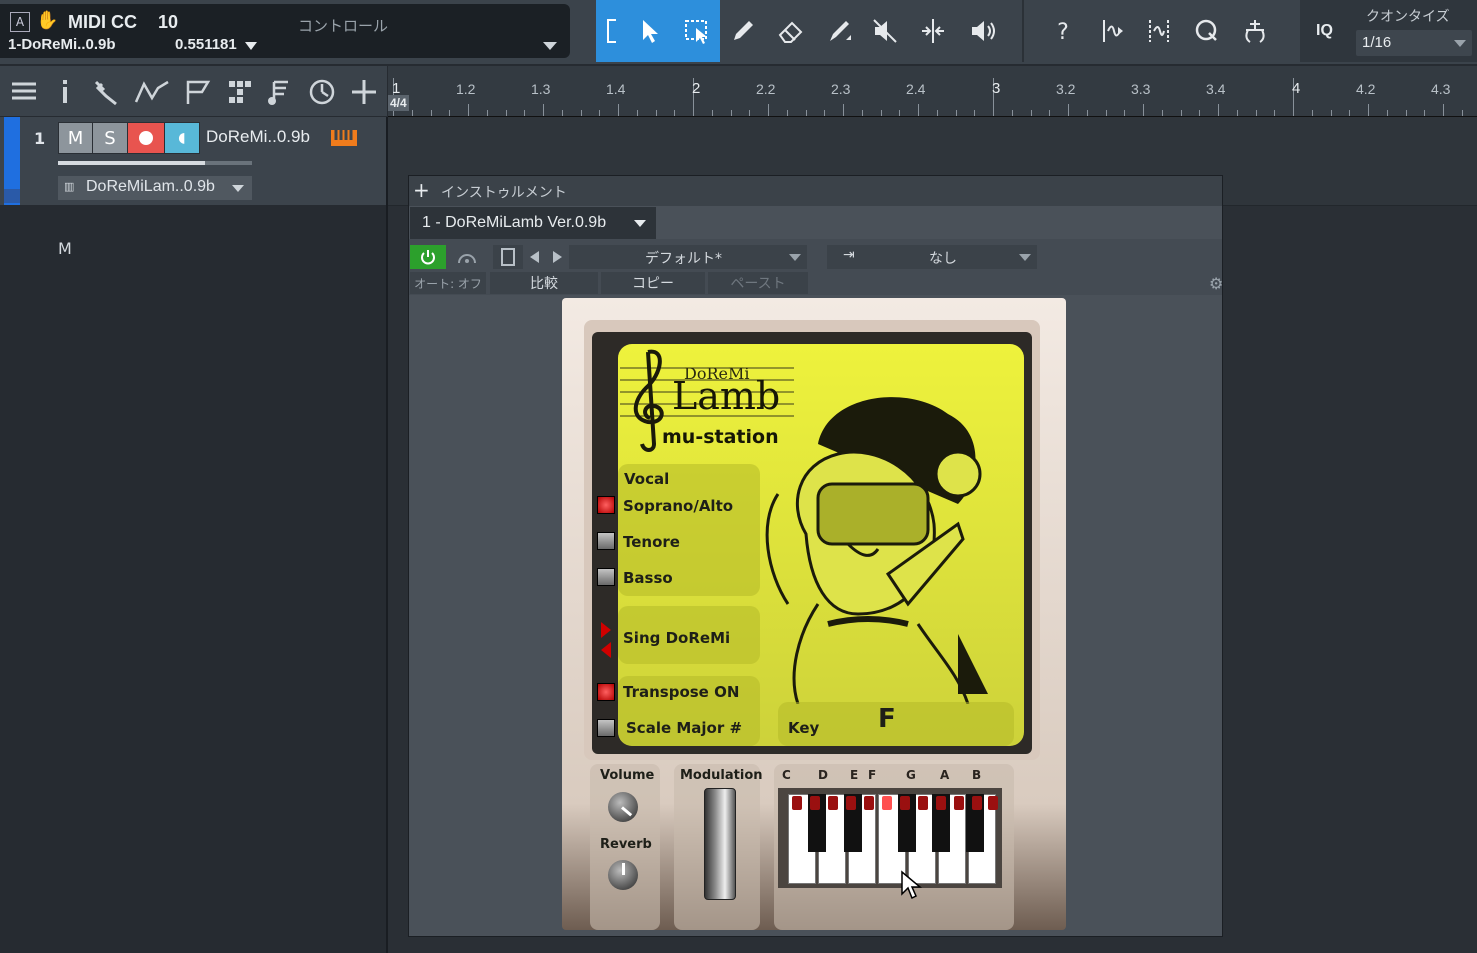 The height and width of the screenshot is (953, 1477). Describe the element at coordinates (398, 103) in the screenshot. I see `time-signature: 4/4` at that location.